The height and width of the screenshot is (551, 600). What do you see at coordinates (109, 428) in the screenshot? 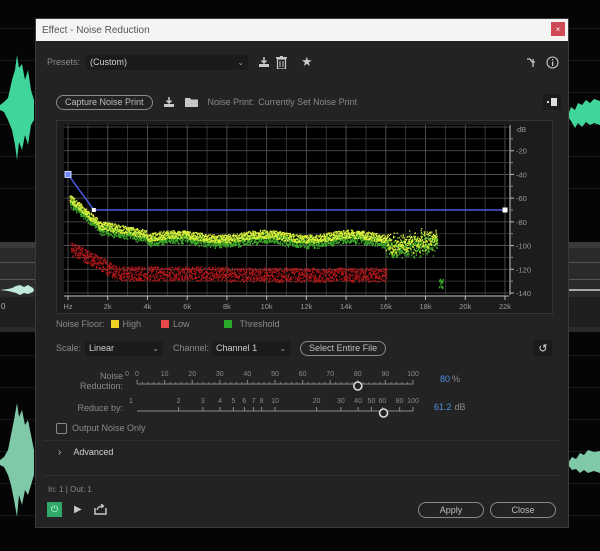
I see `output-noise-only-label: Output Noise Only` at bounding box center [109, 428].